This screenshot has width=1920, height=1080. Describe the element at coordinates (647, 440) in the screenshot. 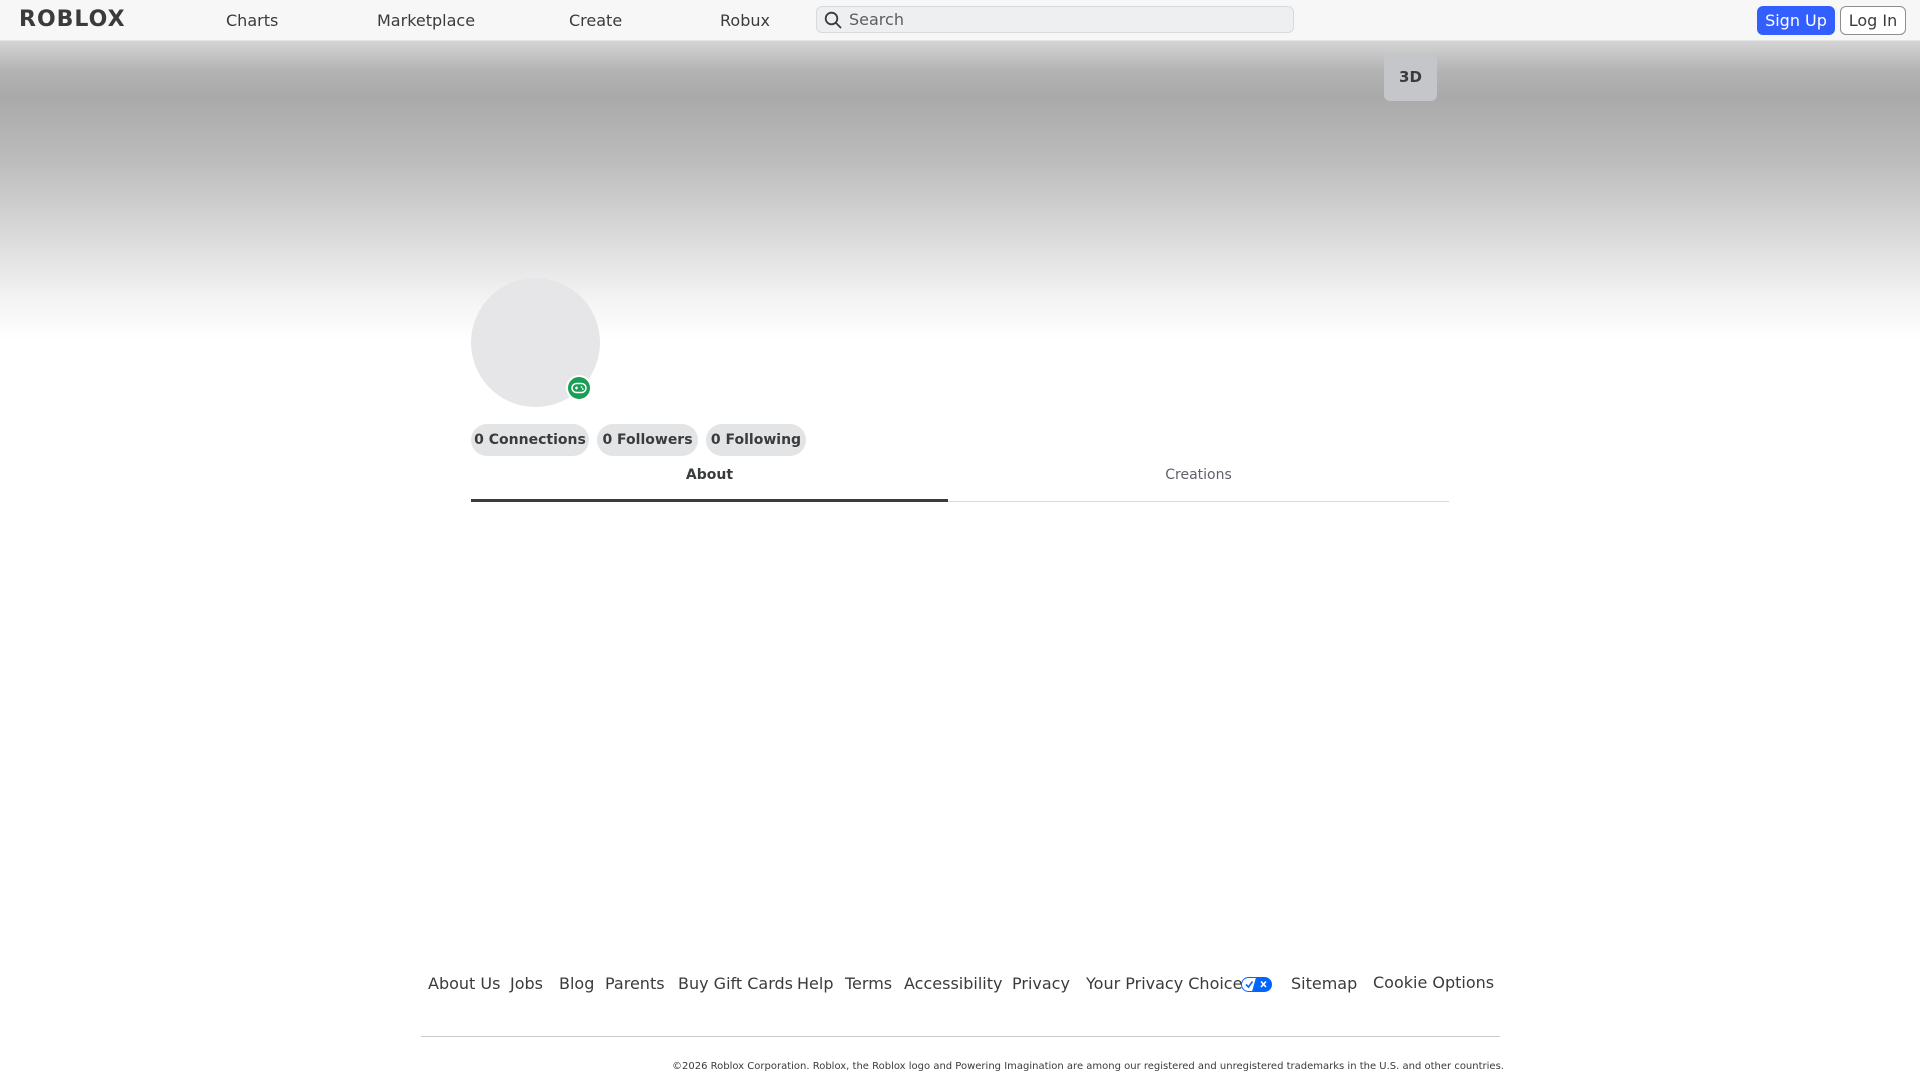

I see `followers-count-button: 0 Followers` at that location.